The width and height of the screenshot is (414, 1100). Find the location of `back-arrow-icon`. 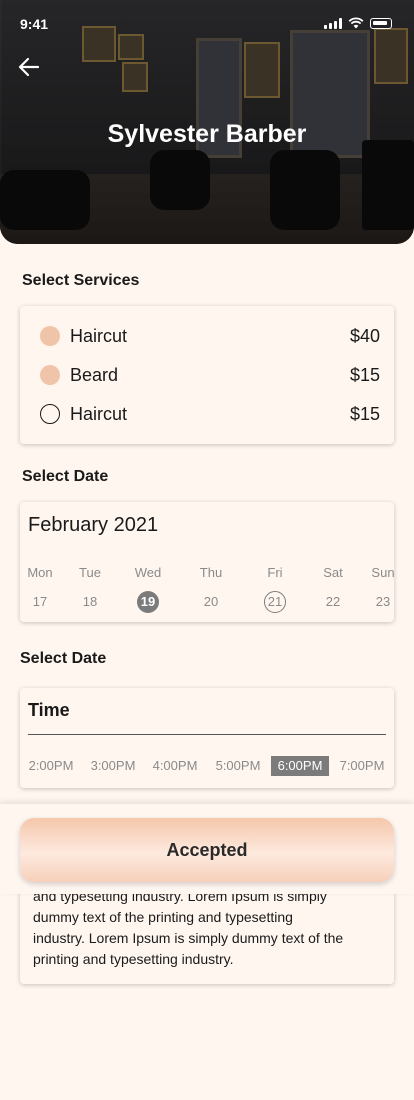

back-arrow-icon is located at coordinates (29, 69).